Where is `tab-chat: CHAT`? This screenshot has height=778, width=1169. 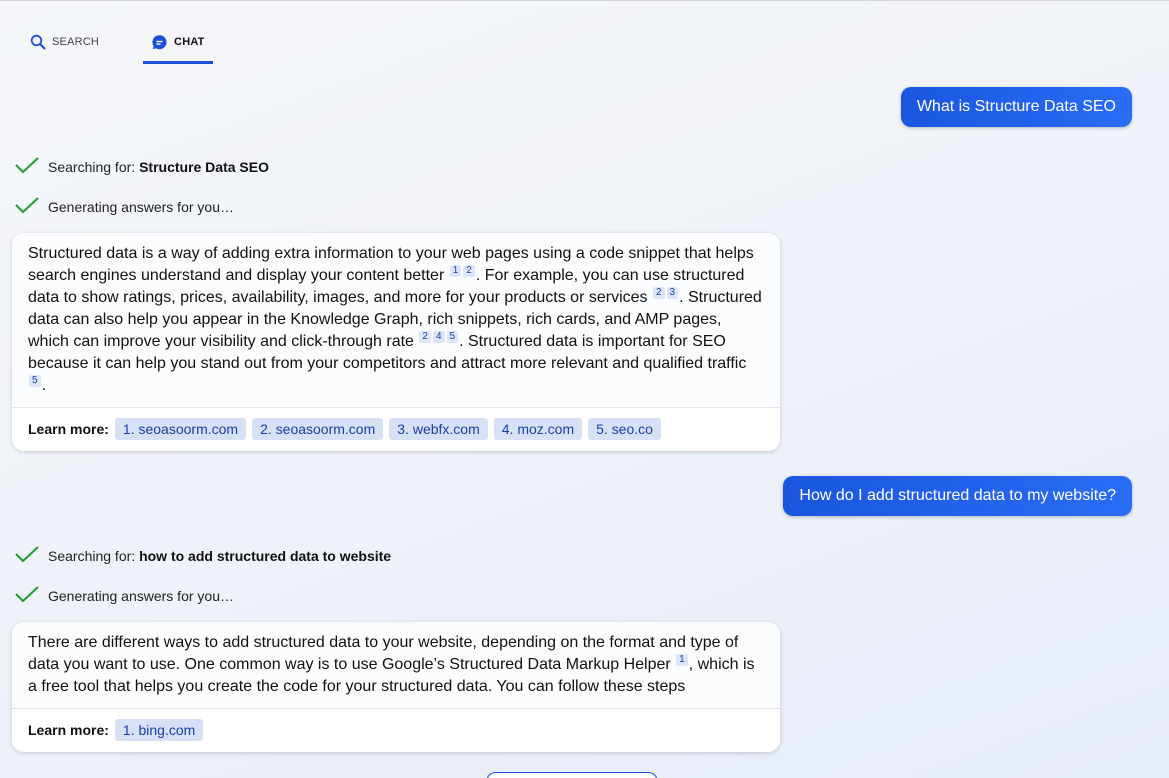 tab-chat: CHAT is located at coordinates (178, 43).